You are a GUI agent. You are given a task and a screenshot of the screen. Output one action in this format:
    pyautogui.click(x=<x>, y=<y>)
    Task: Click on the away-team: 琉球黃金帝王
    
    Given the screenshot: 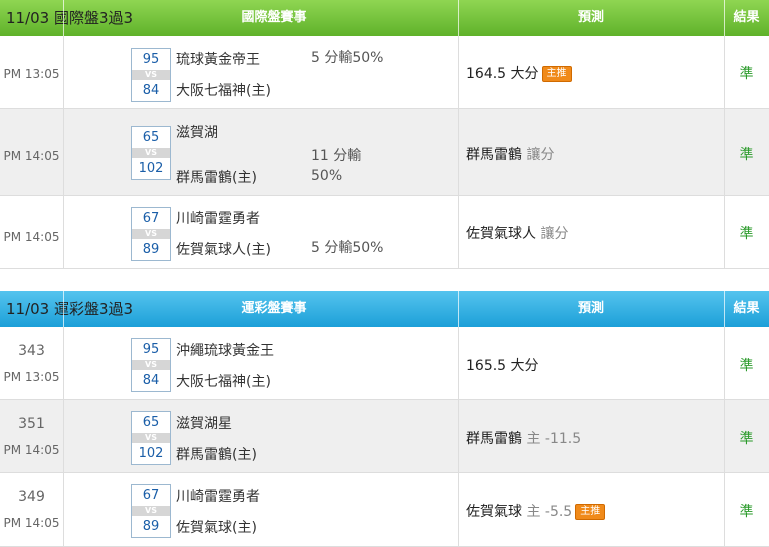 What is the action you would take?
    pyautogui.click(x=218, y=60)
    